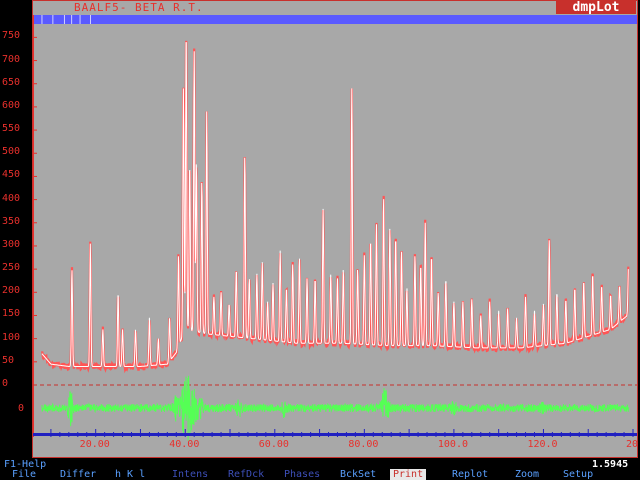 This screenshot has height=480, width=640. What do you see at coordinates (363, 444) in the screenshot?
I see `x-tick-label: 80.00` at bounding box center [363, 444].